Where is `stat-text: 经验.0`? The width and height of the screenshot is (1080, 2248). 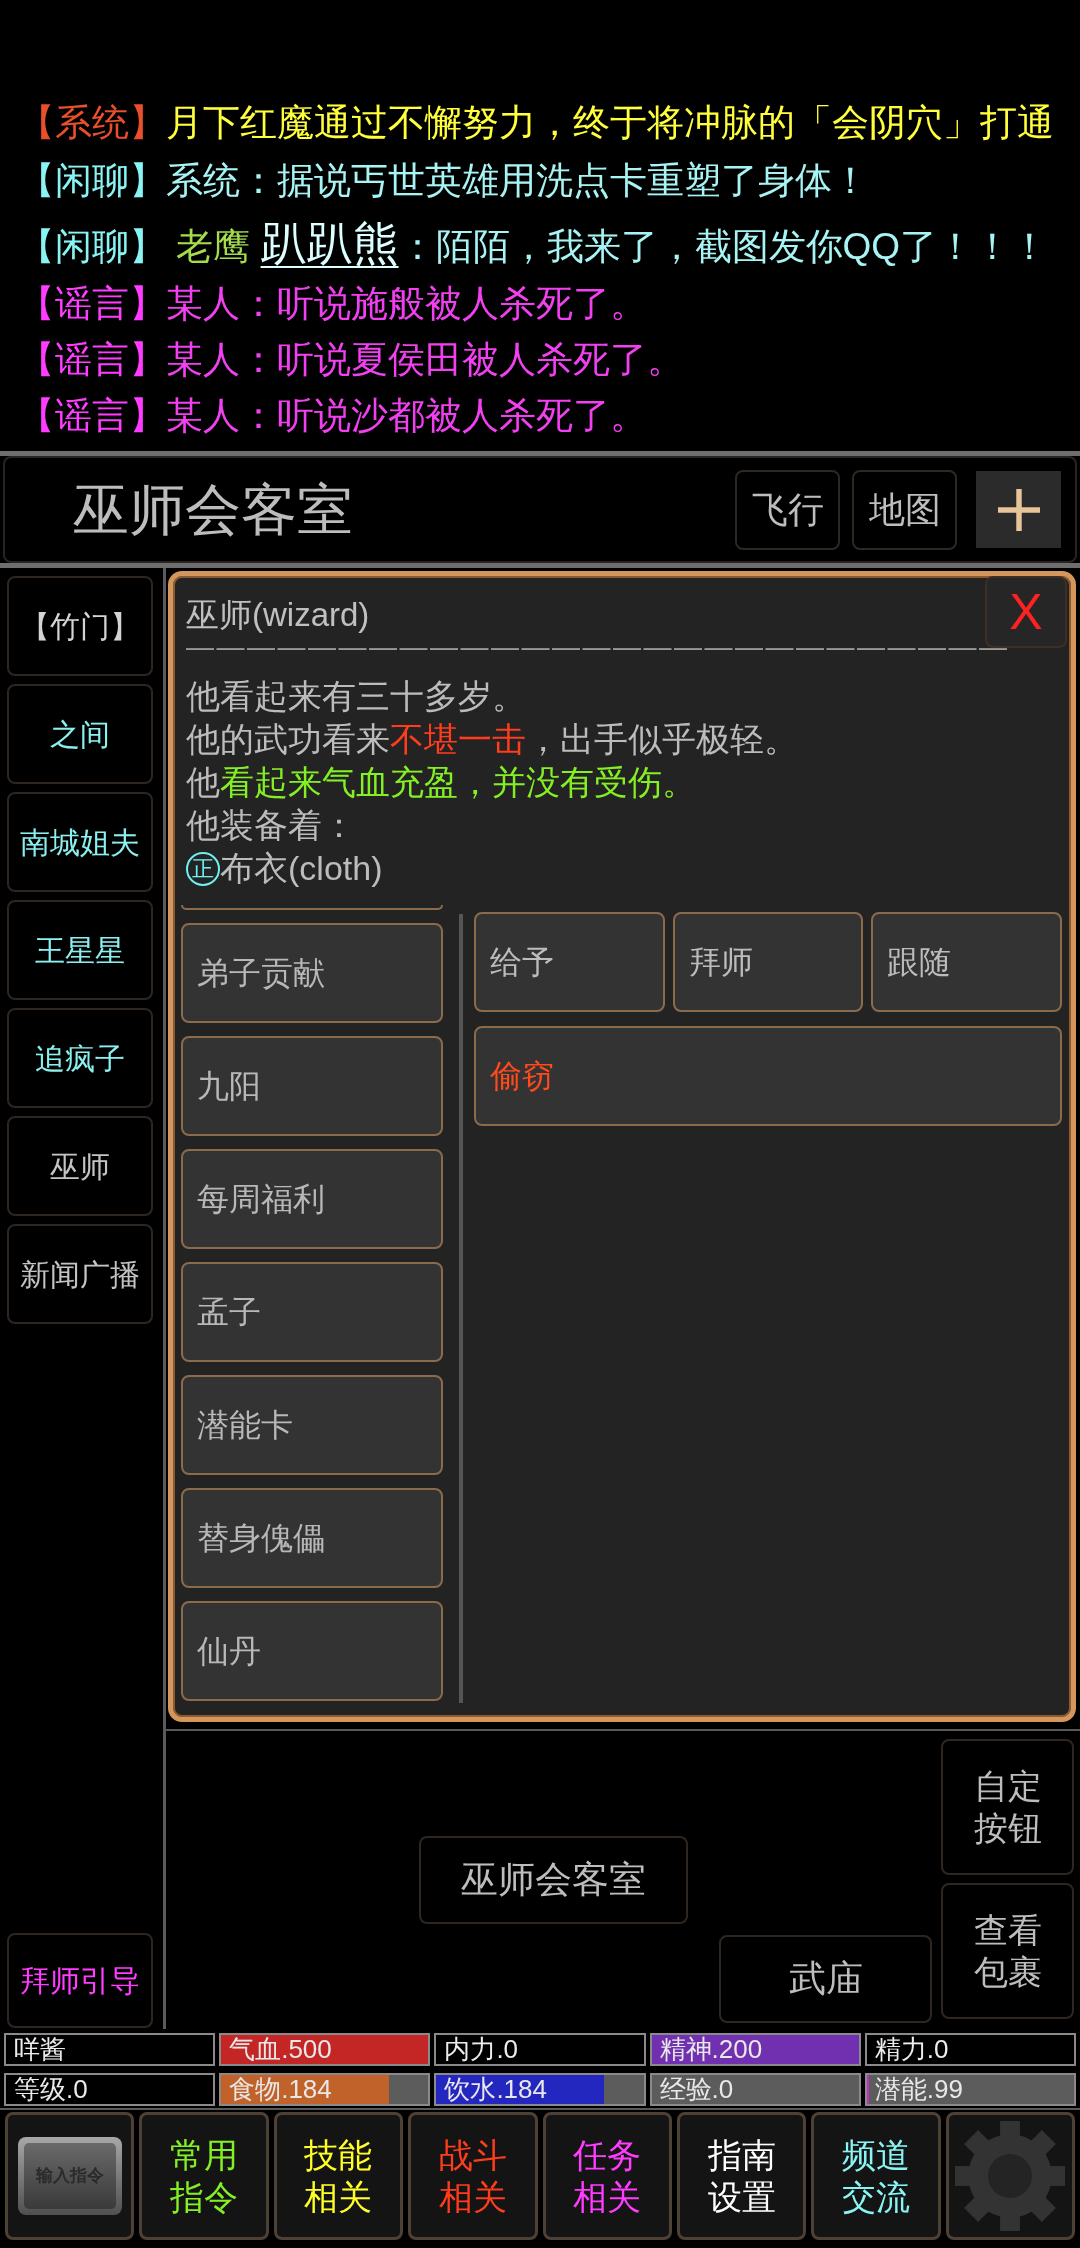 stat-text: 经验.0 is located at coordinates (696, 2089).